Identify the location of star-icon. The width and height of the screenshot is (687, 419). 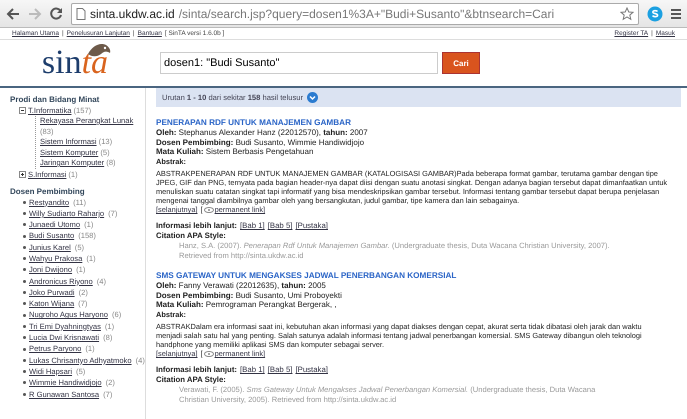
(627, 13).